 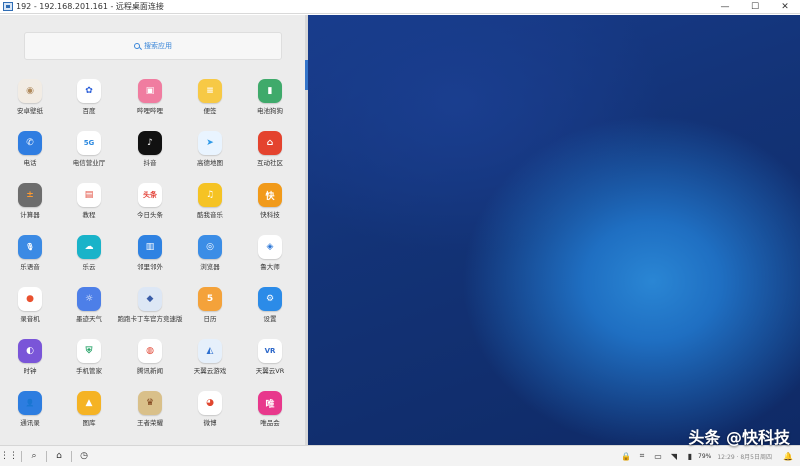 I want to click on app-item: 👤 通讯录, so click(x=30, y=409).